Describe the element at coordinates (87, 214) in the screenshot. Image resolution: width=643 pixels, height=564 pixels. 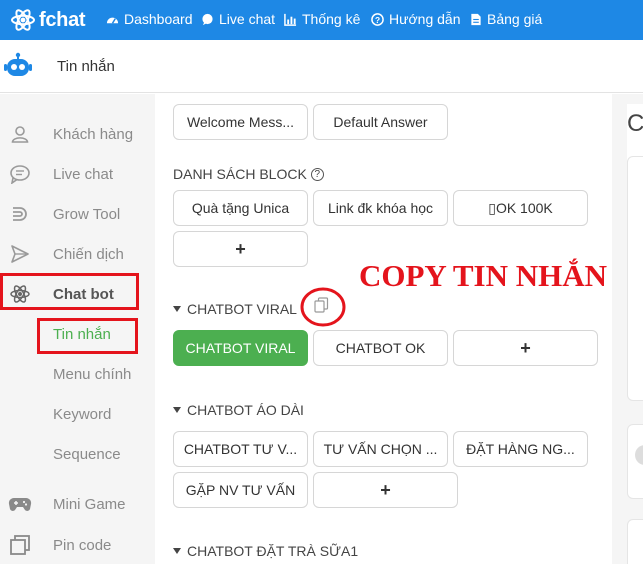
I see `sidebar-item-label: Grow Tool` at that location.